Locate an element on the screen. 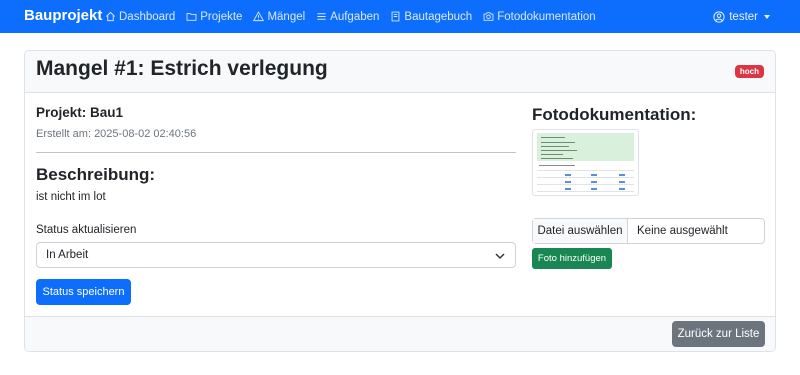 The width and height of the screenshot is (800, 375). card-footer: Zurück zur Liste is located at coordinates (400, 333).